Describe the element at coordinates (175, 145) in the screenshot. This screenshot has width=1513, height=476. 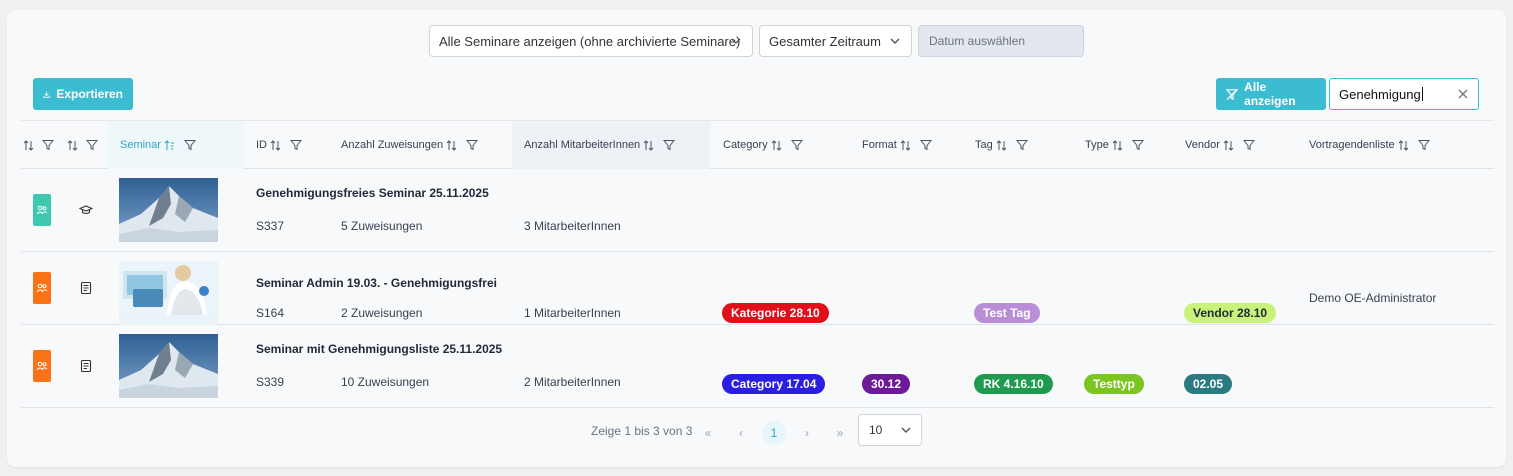
I see `seminar-column-header: Seminar` at that location.